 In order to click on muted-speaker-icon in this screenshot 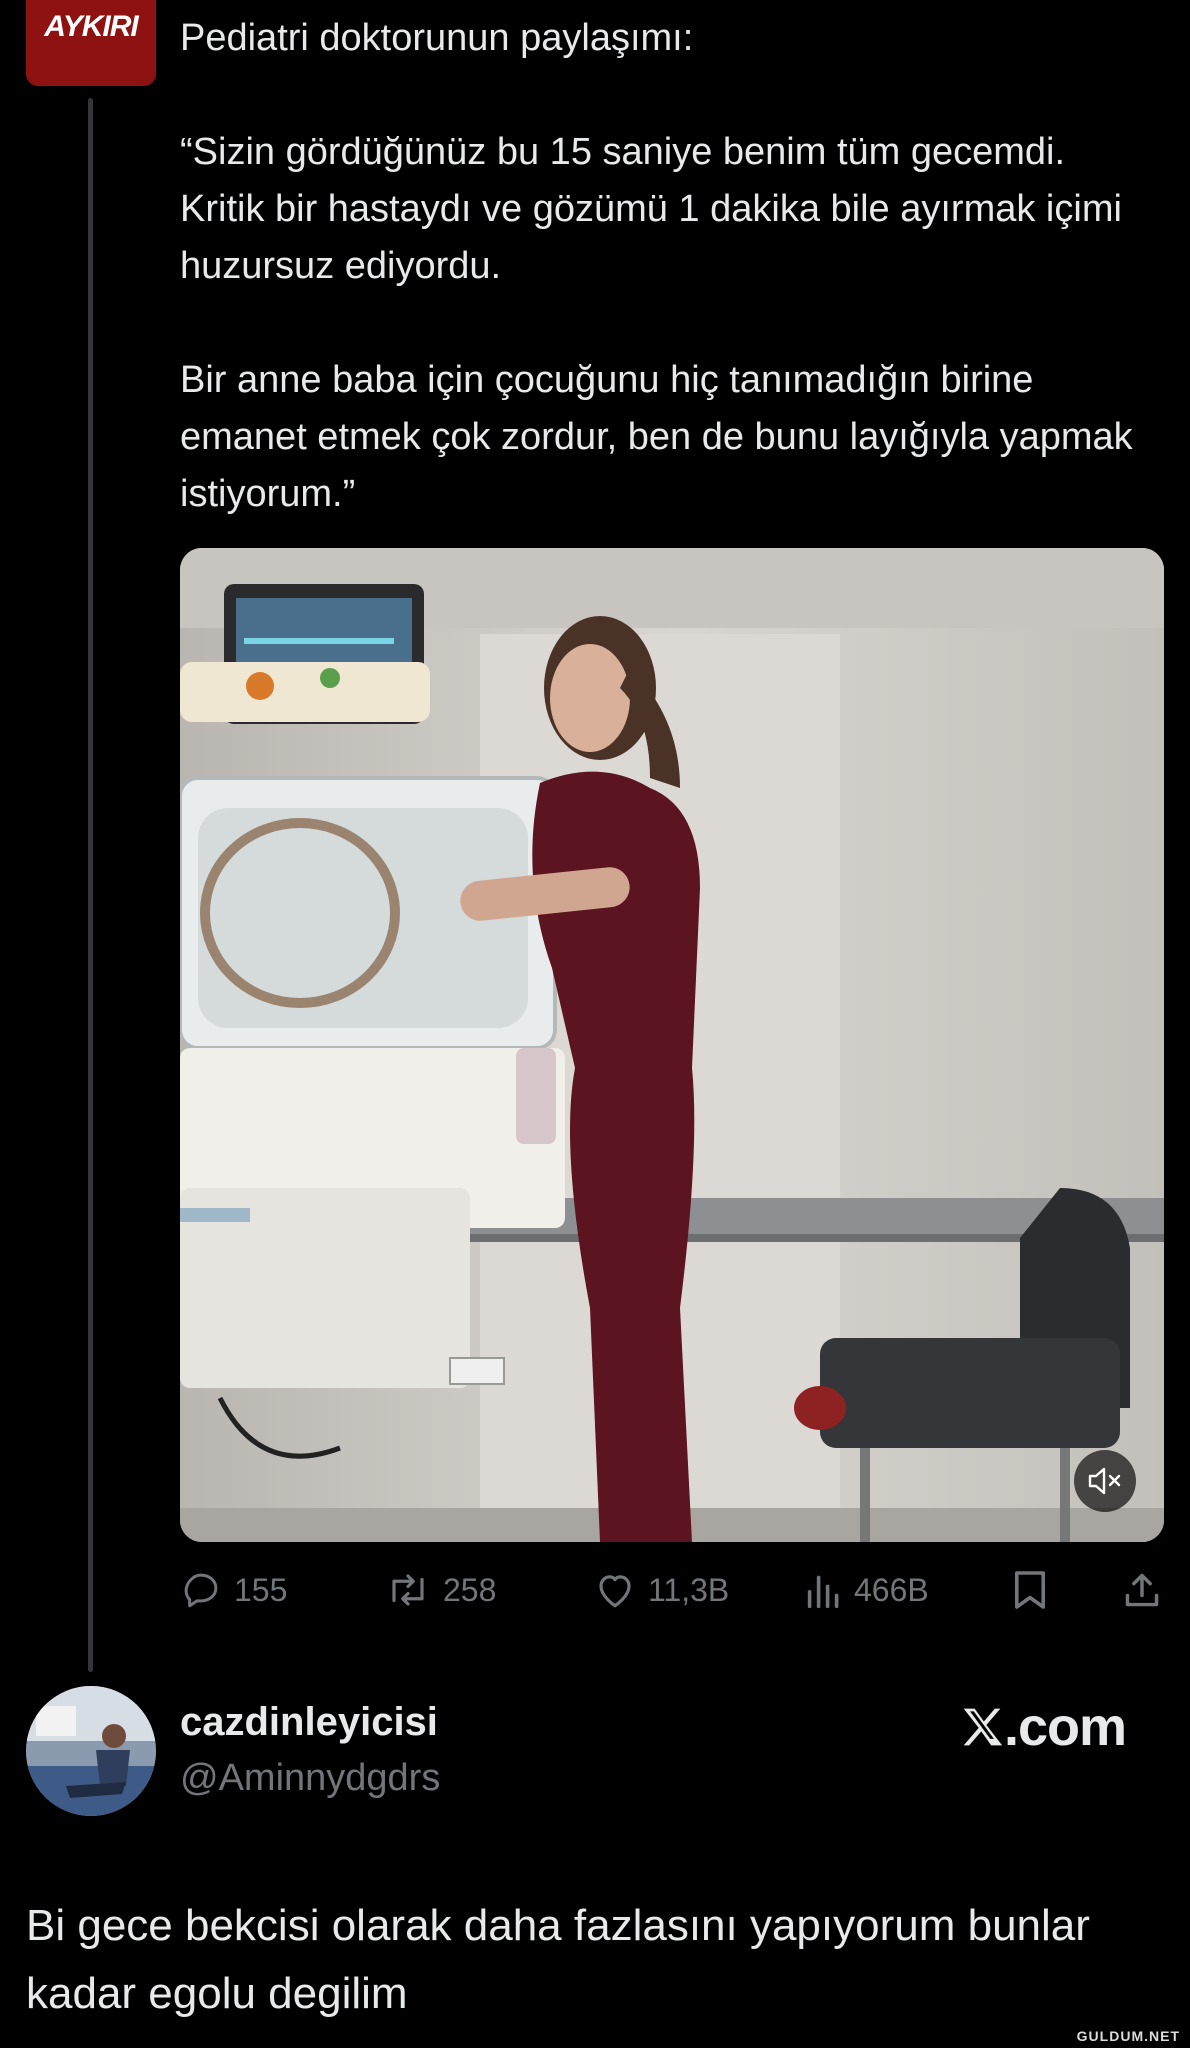, I will do `click(1104, 1481)`.